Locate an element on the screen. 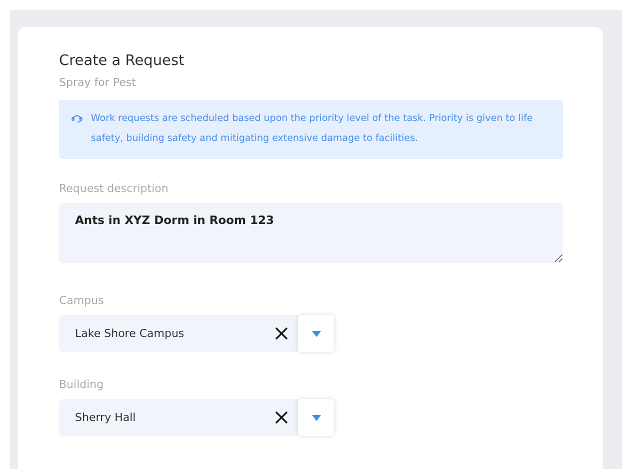  field-label: Request description is located at coordinates (114, 189).